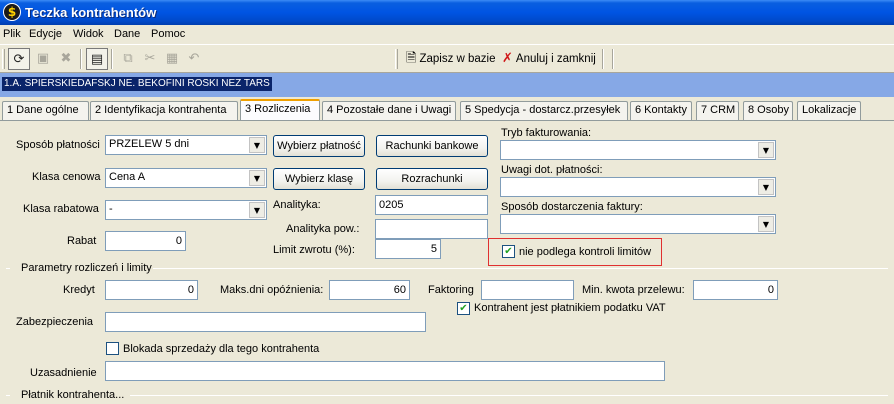 This screenshot has height=404, width=894. Describe the element at coordinates (431, 229) in the screenshot. I see `analytics-rel-input` at that location.